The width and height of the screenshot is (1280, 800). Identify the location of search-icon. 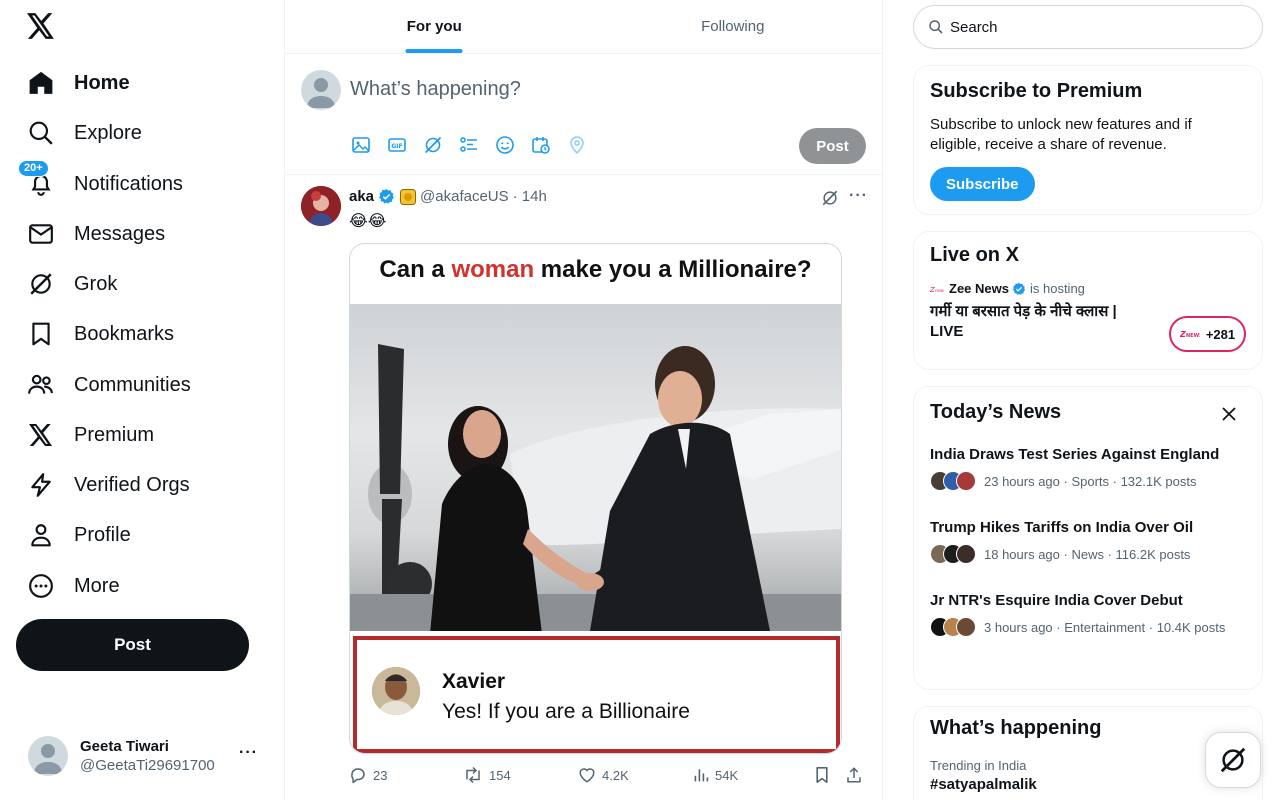
(41, 133).